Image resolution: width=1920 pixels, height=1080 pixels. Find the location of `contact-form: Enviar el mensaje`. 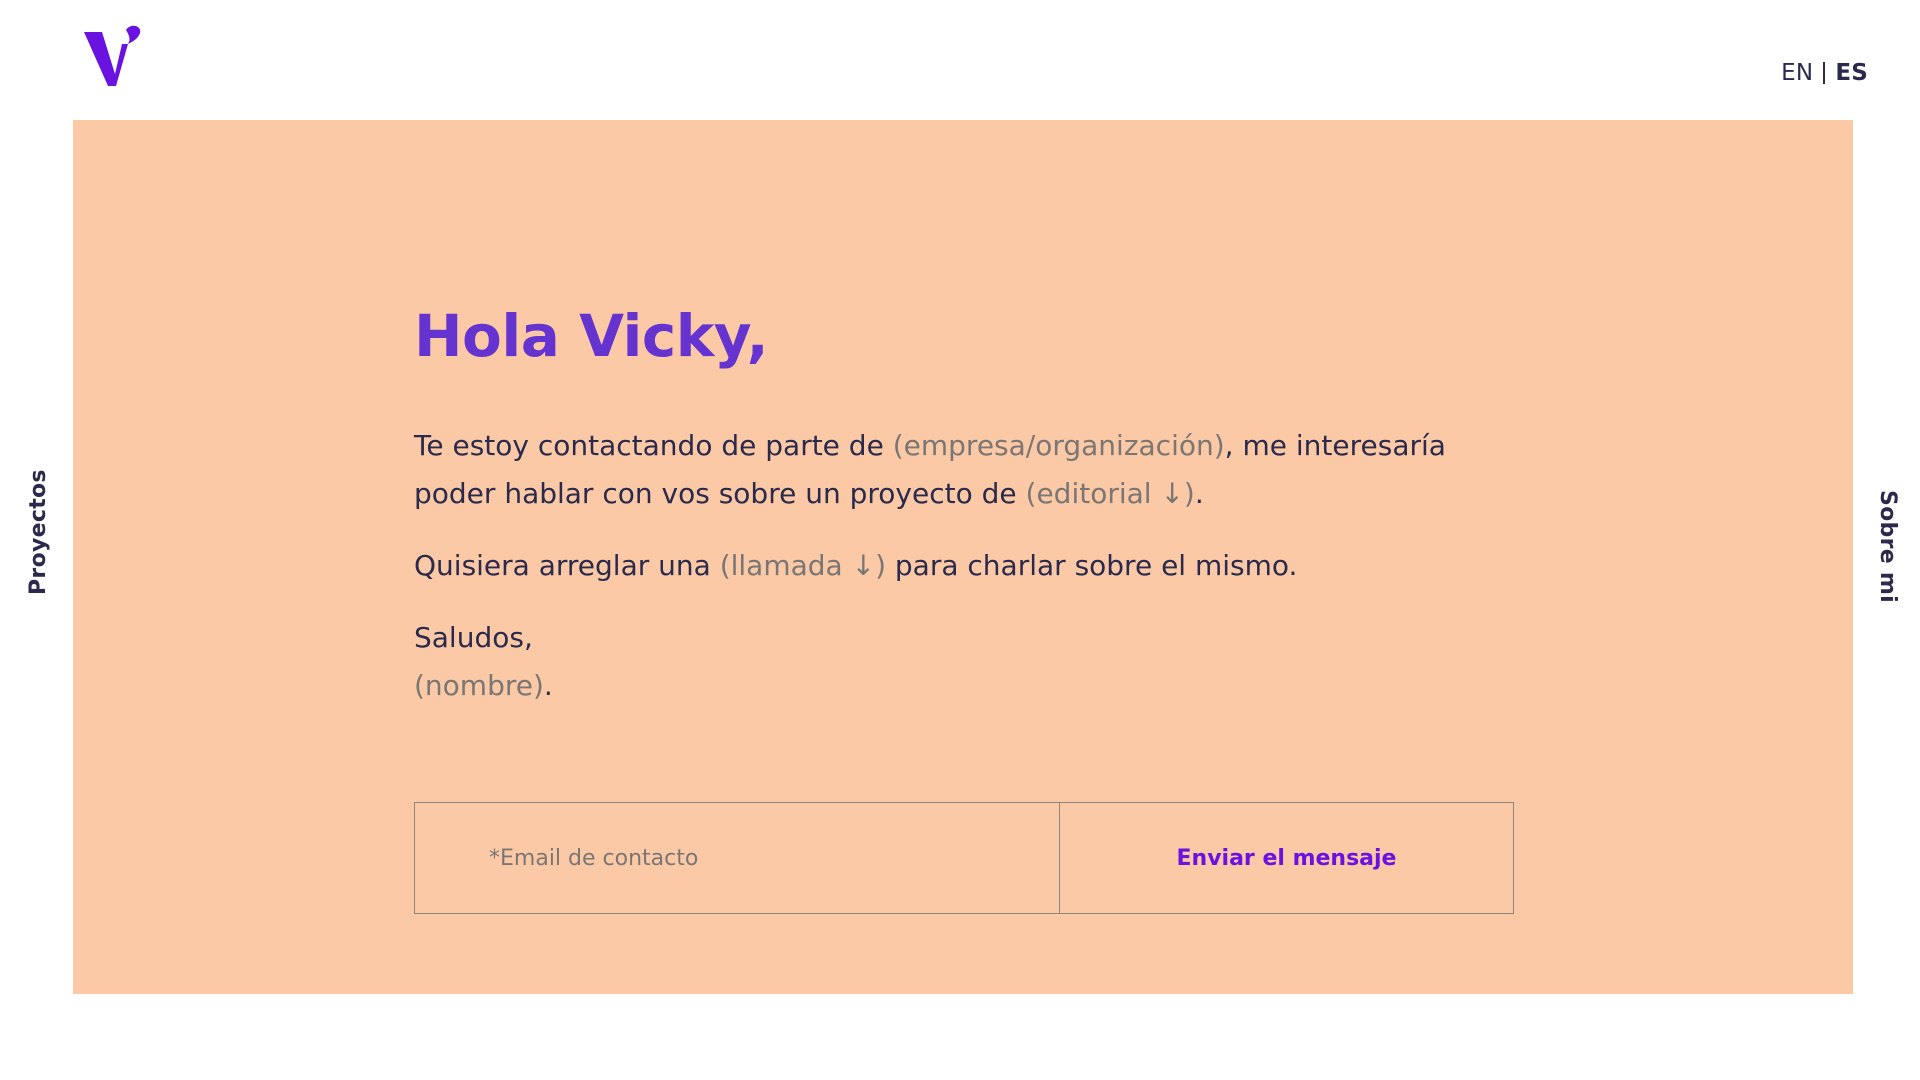

contact-form: Enviar el mensaje is located at coordinates (964, 858).